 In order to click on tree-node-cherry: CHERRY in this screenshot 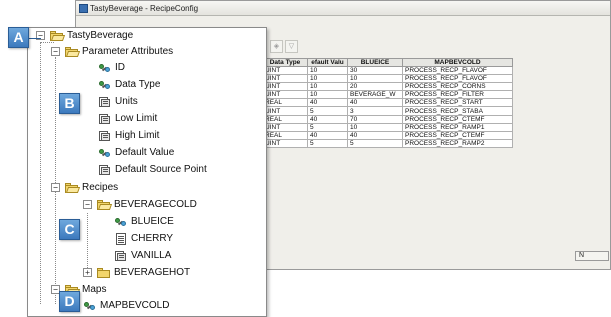, I will do `click(143, 238)`.